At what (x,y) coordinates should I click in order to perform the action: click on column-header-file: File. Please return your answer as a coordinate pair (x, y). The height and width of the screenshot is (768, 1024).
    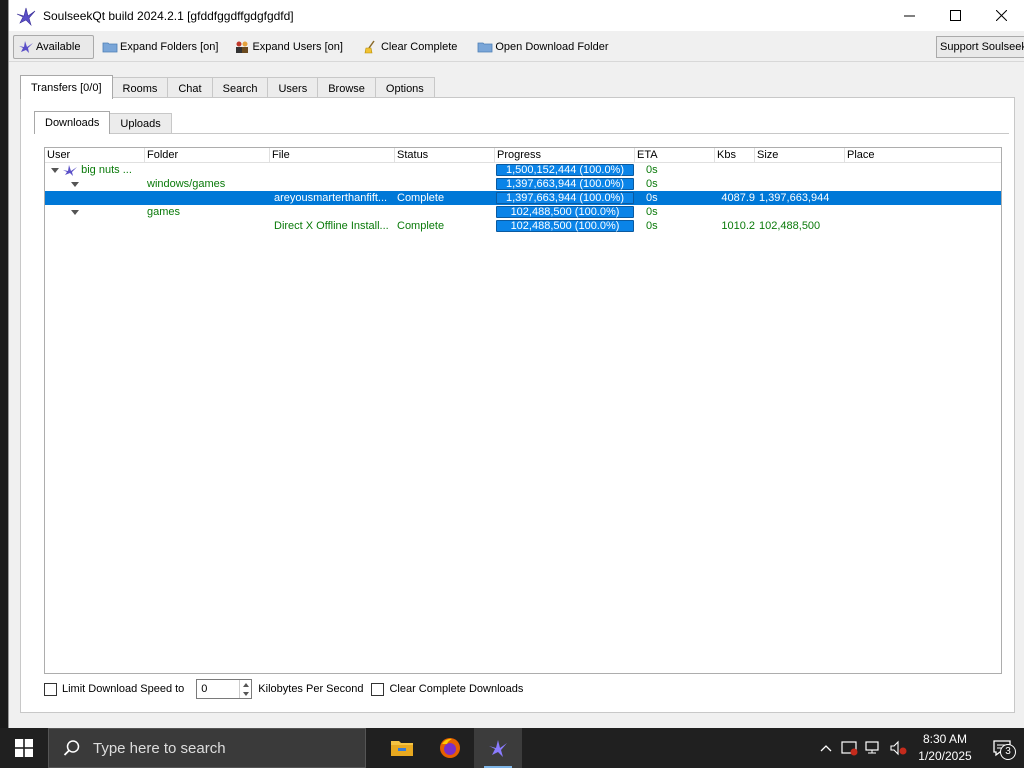
    Looking at the image, I should click on (332, 155).